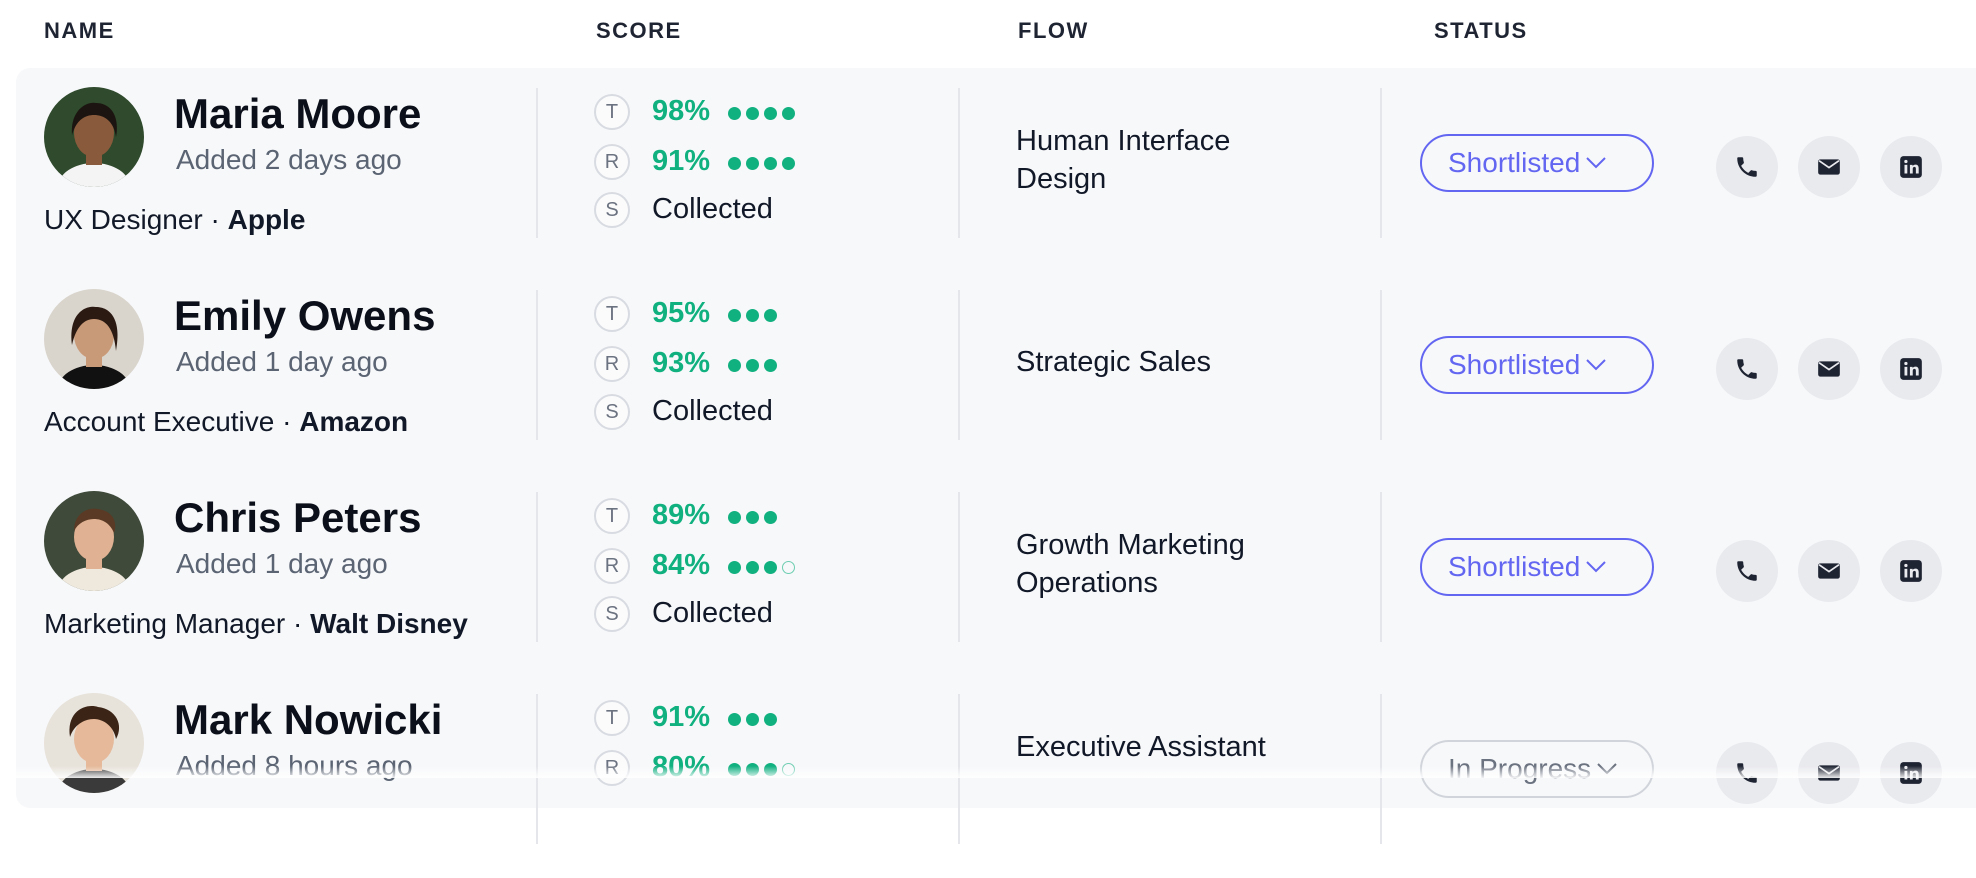 Image resolution: width=1976 pixels, height=878 pixels. Describe the element at coordinates (174, 220) in the screenshot. I see `candidate-role: UX Designer · Apple` at that location.